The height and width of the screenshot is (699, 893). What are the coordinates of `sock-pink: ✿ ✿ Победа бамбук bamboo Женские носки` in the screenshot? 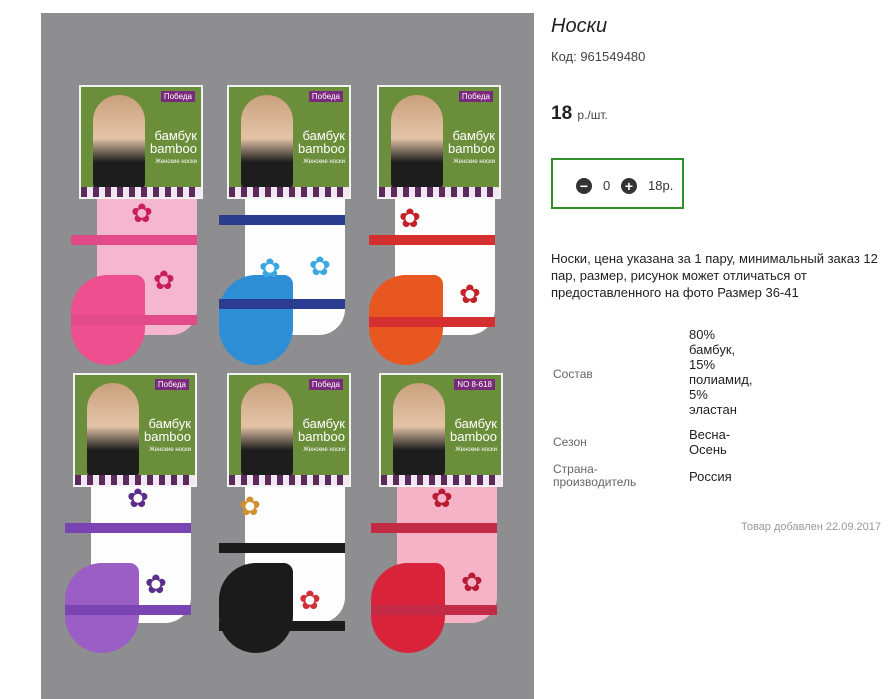 It's located at (144, 230).